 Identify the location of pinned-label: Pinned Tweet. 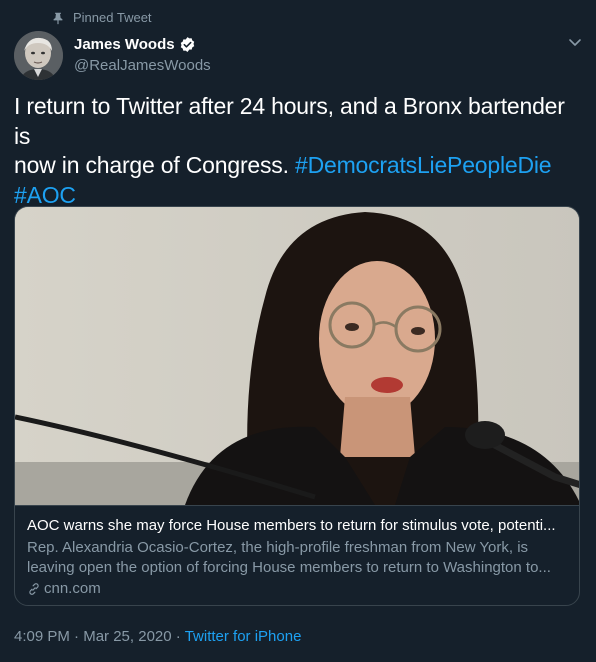
(112, 17).